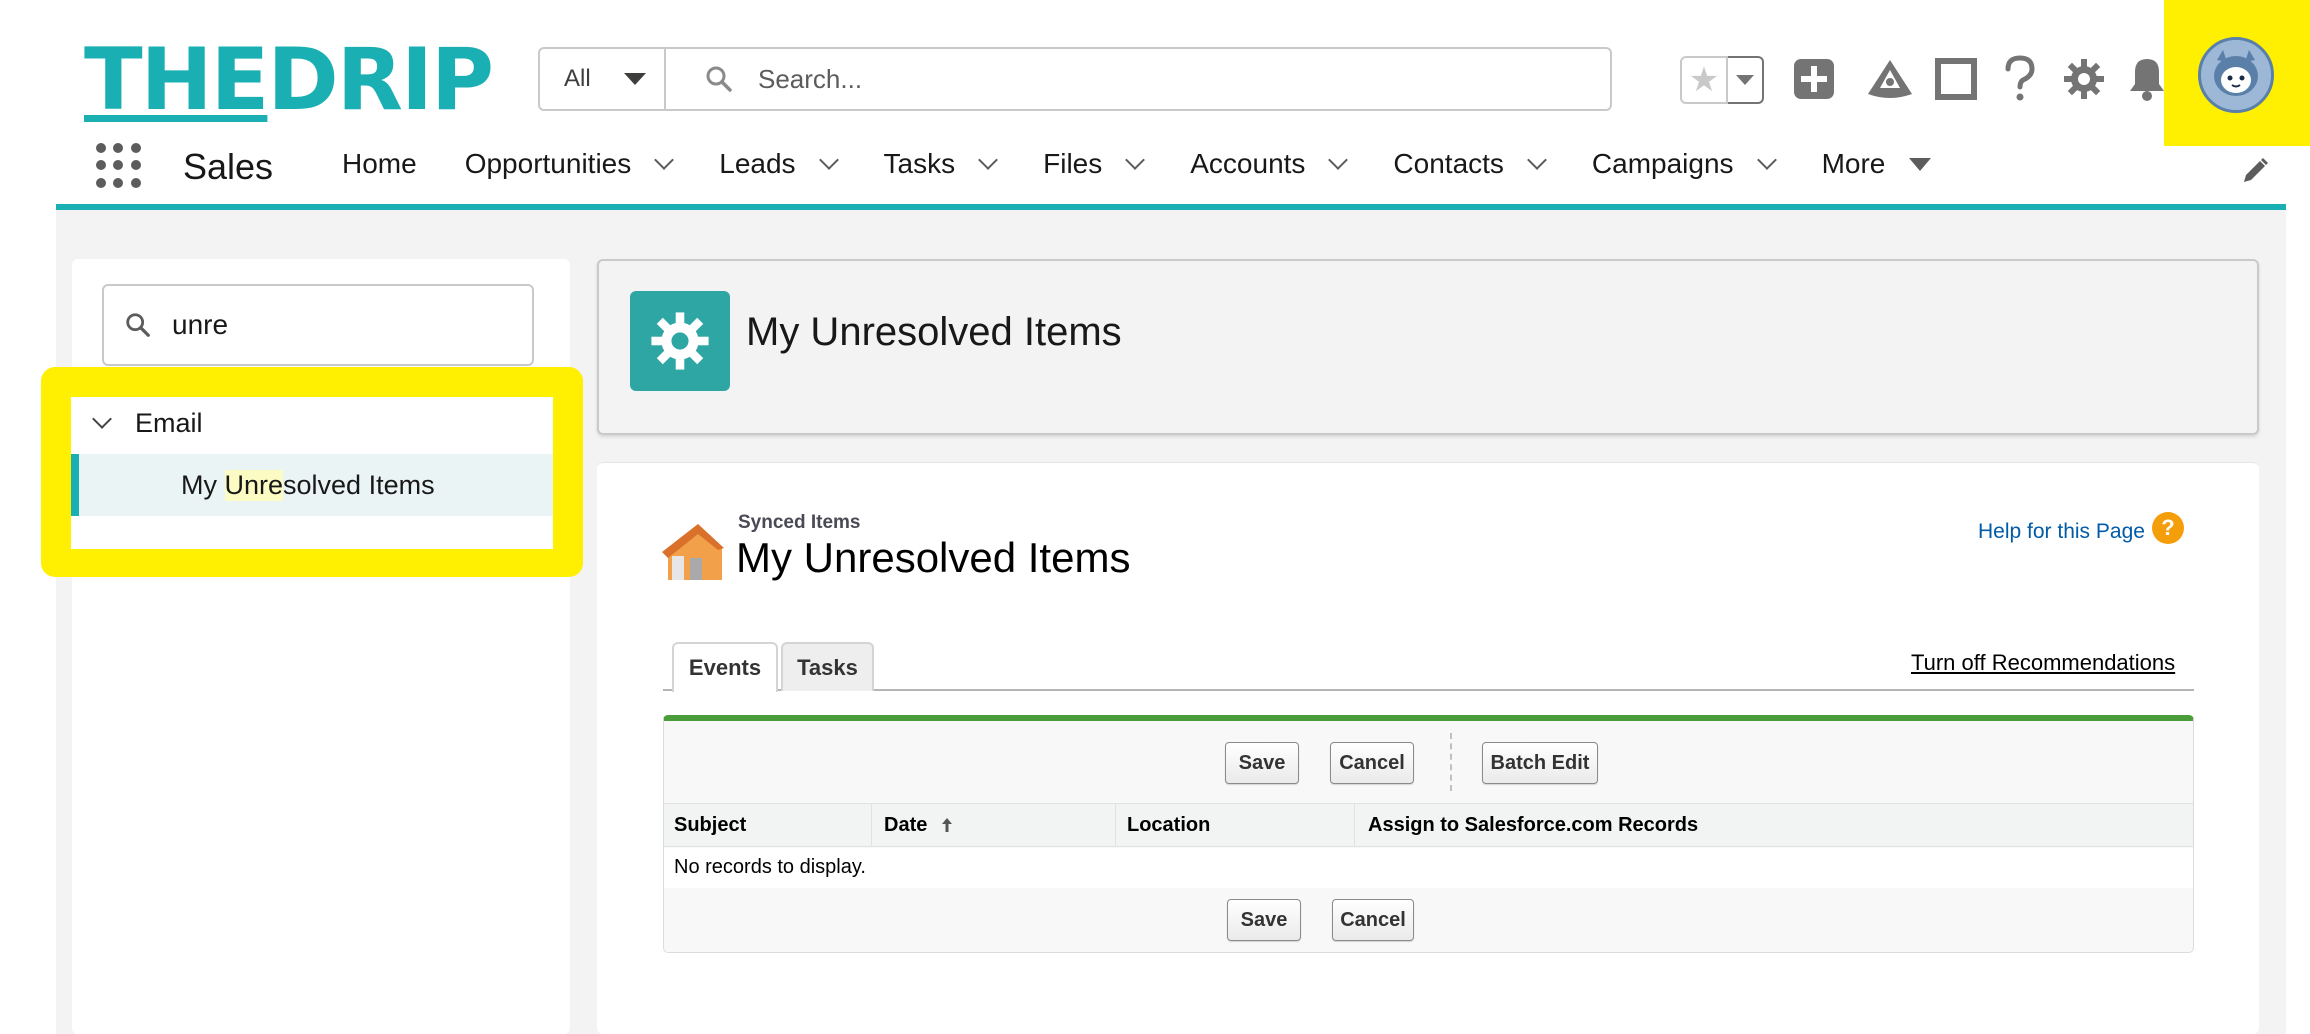  What do you see at coordinates (1108, 79) in the screenshot?
I see `search-input` at bounding box center [1108, 79].